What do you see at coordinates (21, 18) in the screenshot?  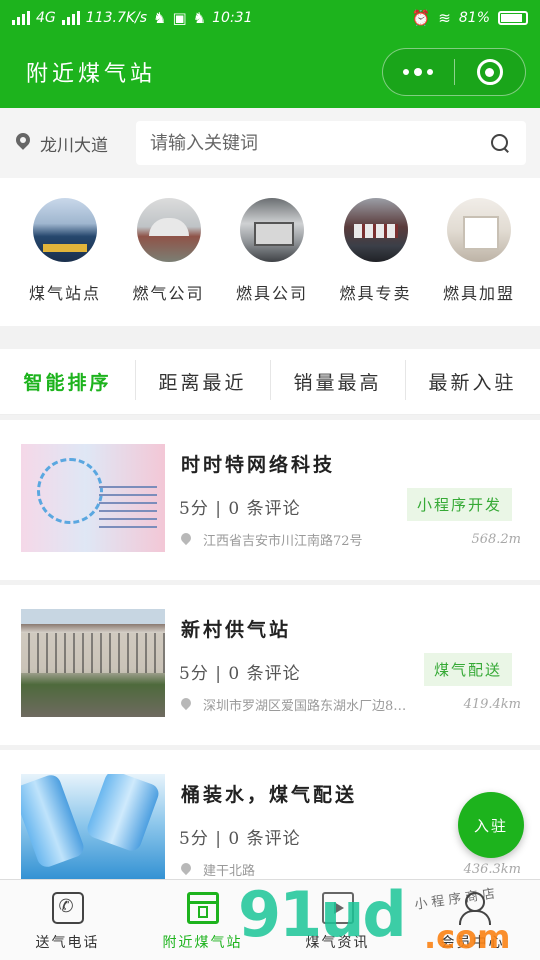 I see `signal-icon` at bounding box center [21, 18].